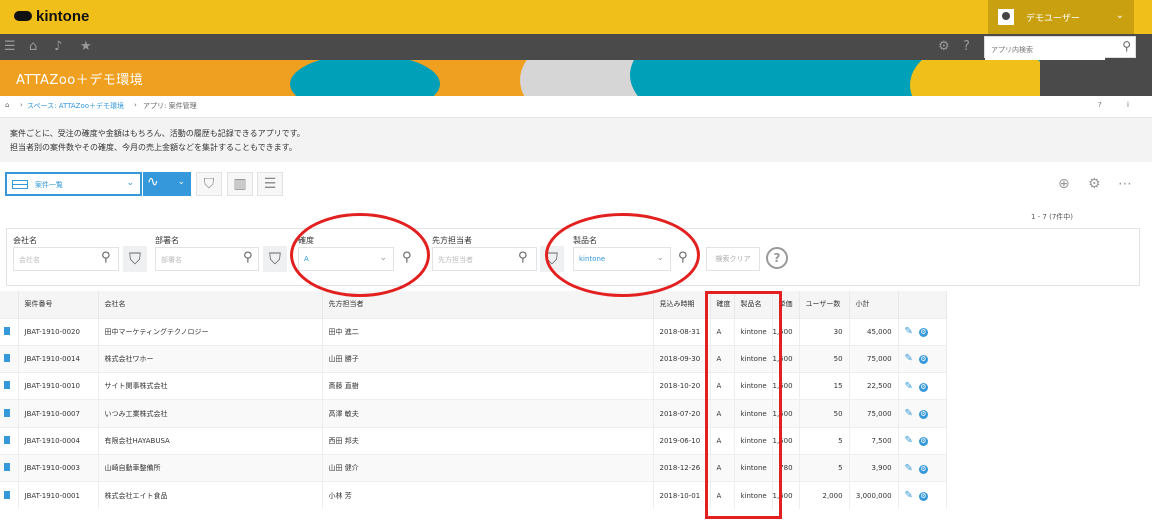  What do you see at coordinates (1128, 105) in the screenshot?
I see `info-icon: i` at bounding box center [1128, 105].